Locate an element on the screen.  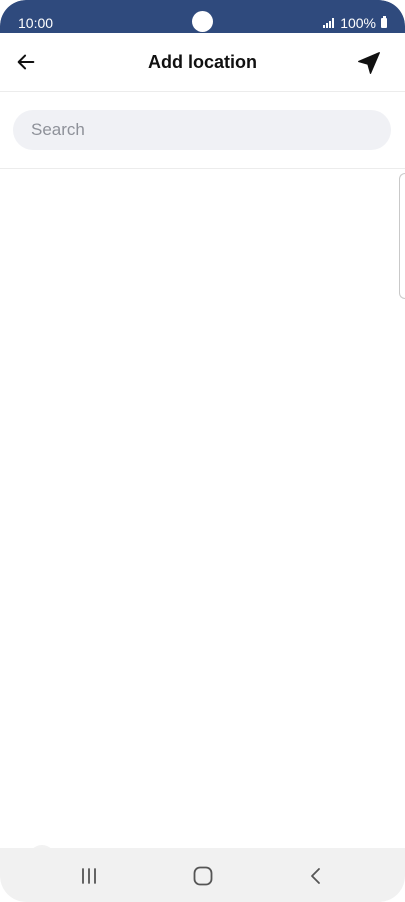
recents-button is located at coordinates (89, 876).